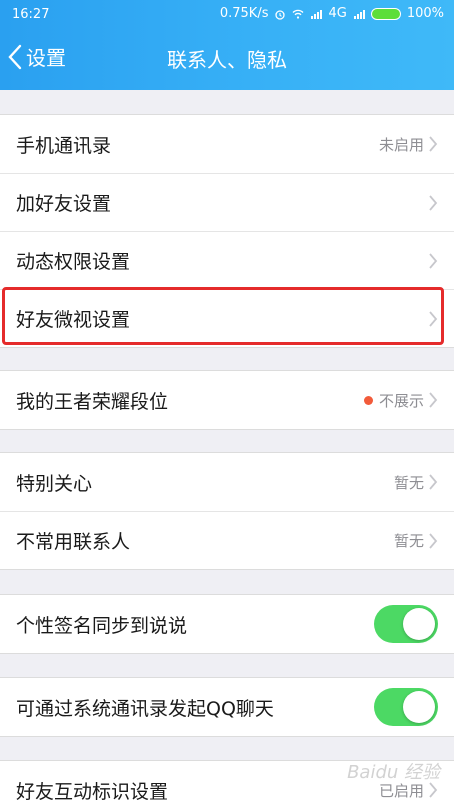 Image resolution: width=454 pixels, height=810 pixels. I want to click on signature-sync-toggle, so click(406, 624).